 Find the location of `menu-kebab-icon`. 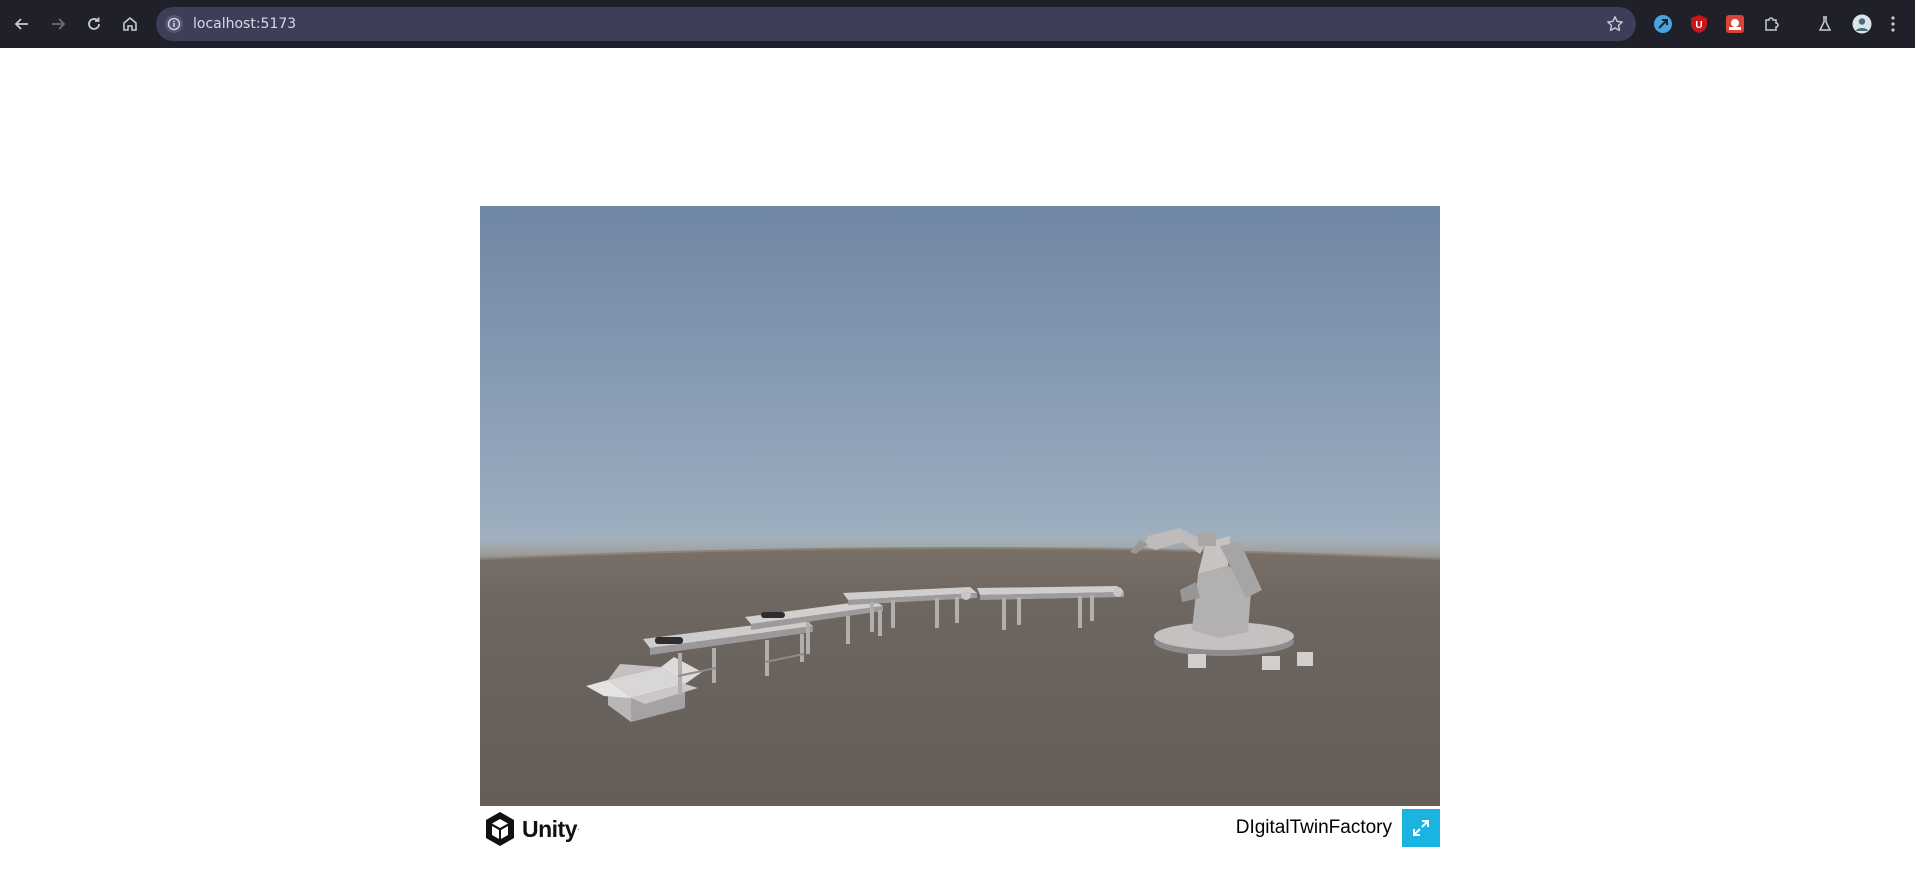

menu-kebab-icon is located at coordinates (1893, 24).